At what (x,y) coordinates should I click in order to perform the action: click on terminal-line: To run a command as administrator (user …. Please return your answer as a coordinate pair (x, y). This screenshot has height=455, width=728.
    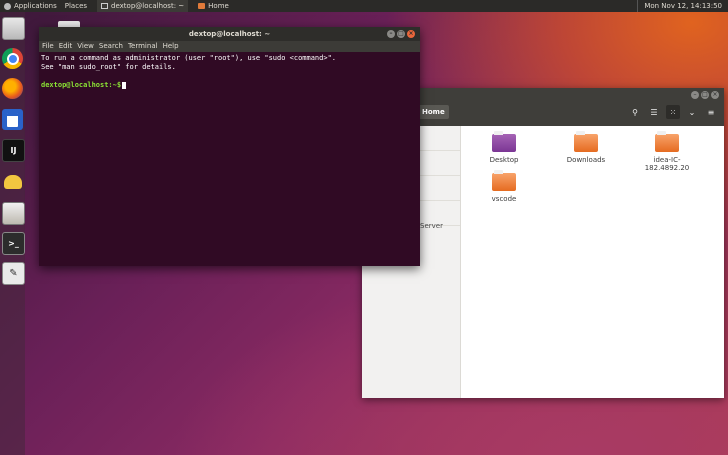
    Looking at the image, I should click on (189, 58).